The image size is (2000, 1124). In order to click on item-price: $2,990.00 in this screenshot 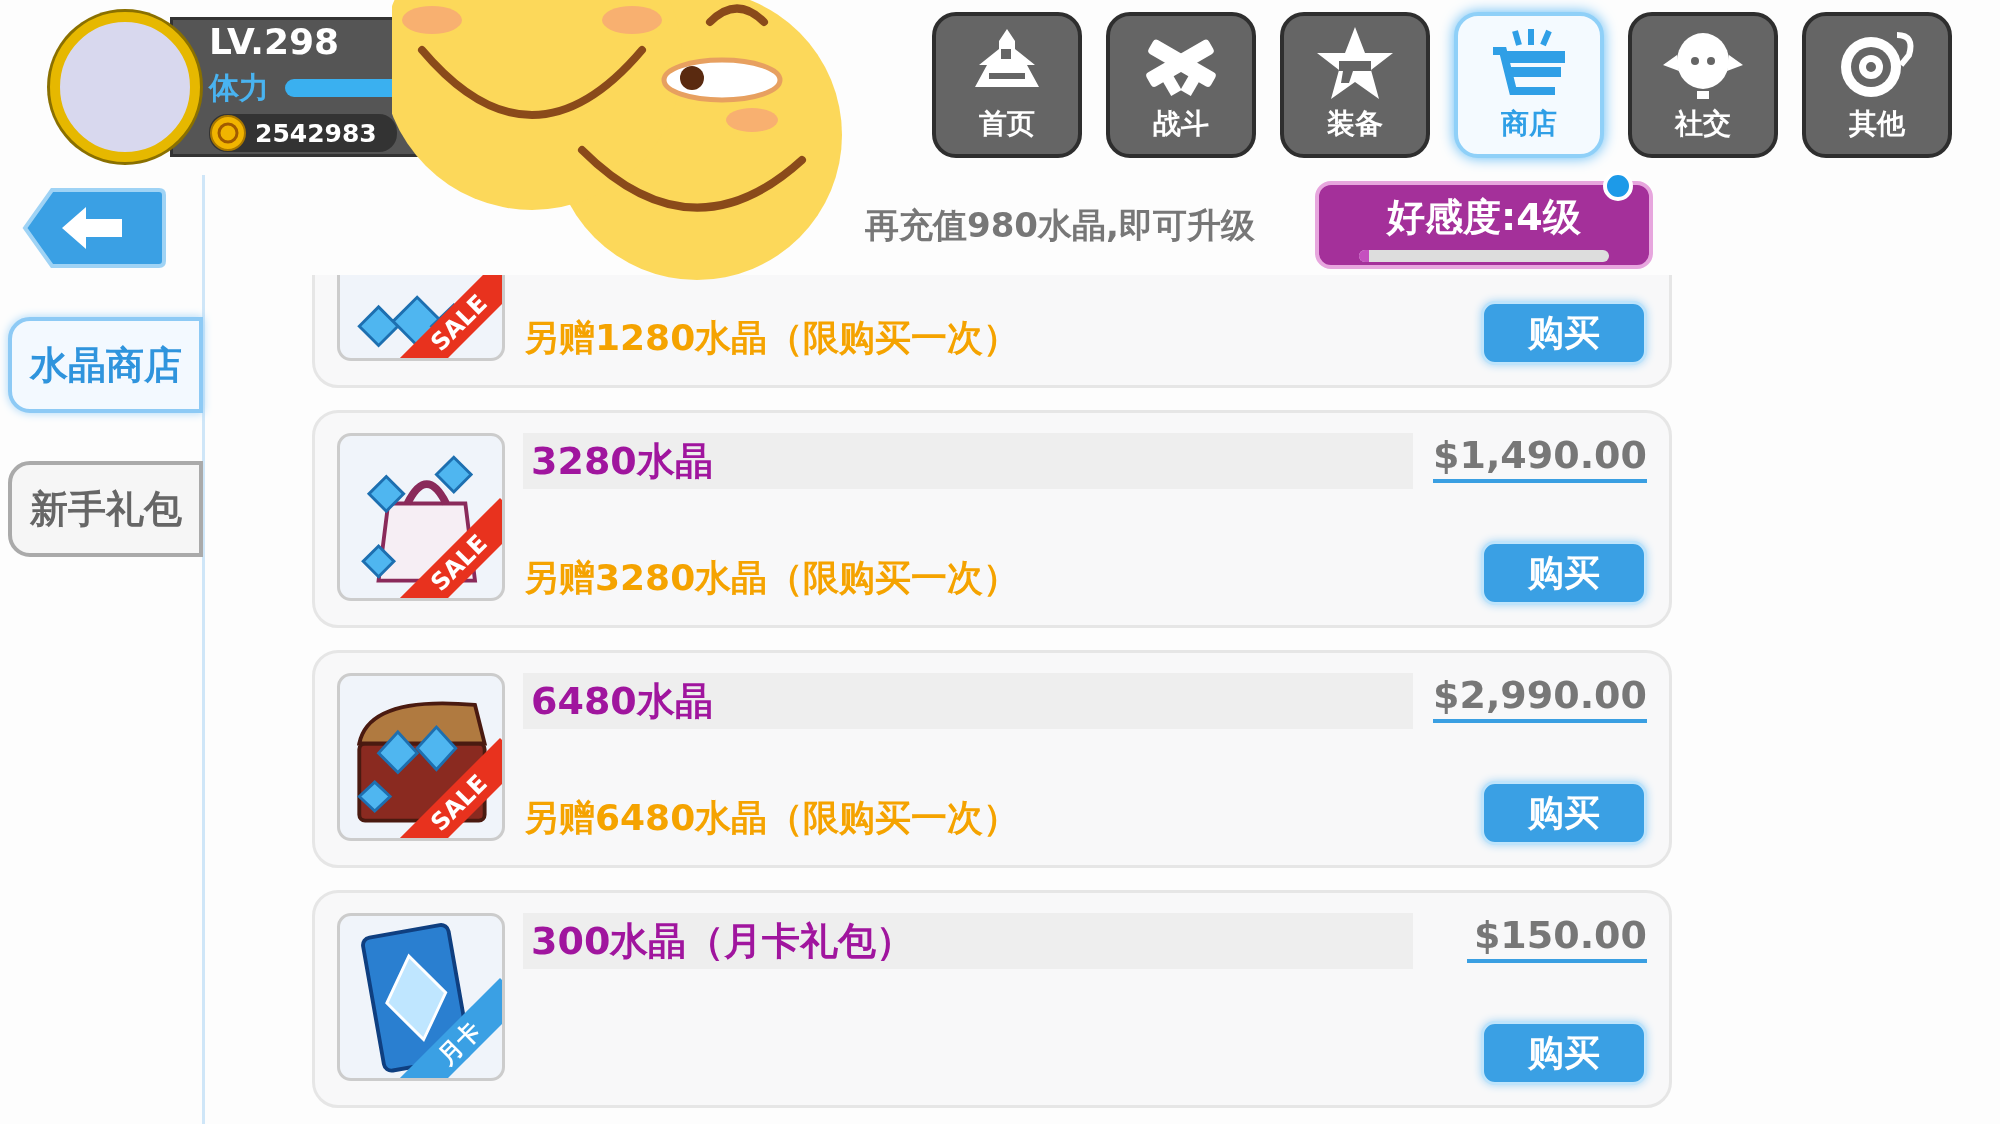, I will do `click(1540, 698)`.